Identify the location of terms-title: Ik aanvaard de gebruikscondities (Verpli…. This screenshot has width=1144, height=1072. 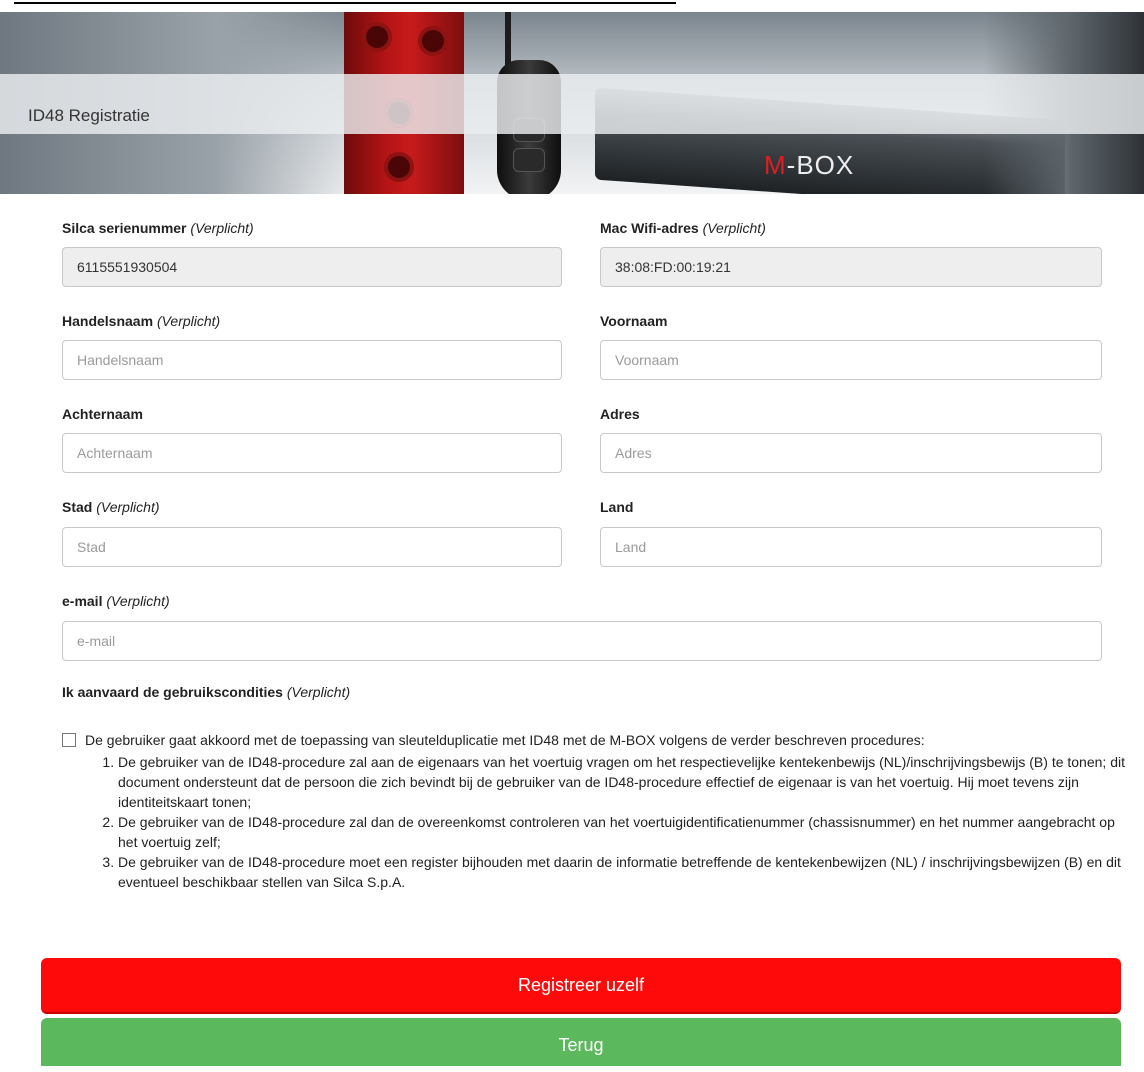
(206, 692).